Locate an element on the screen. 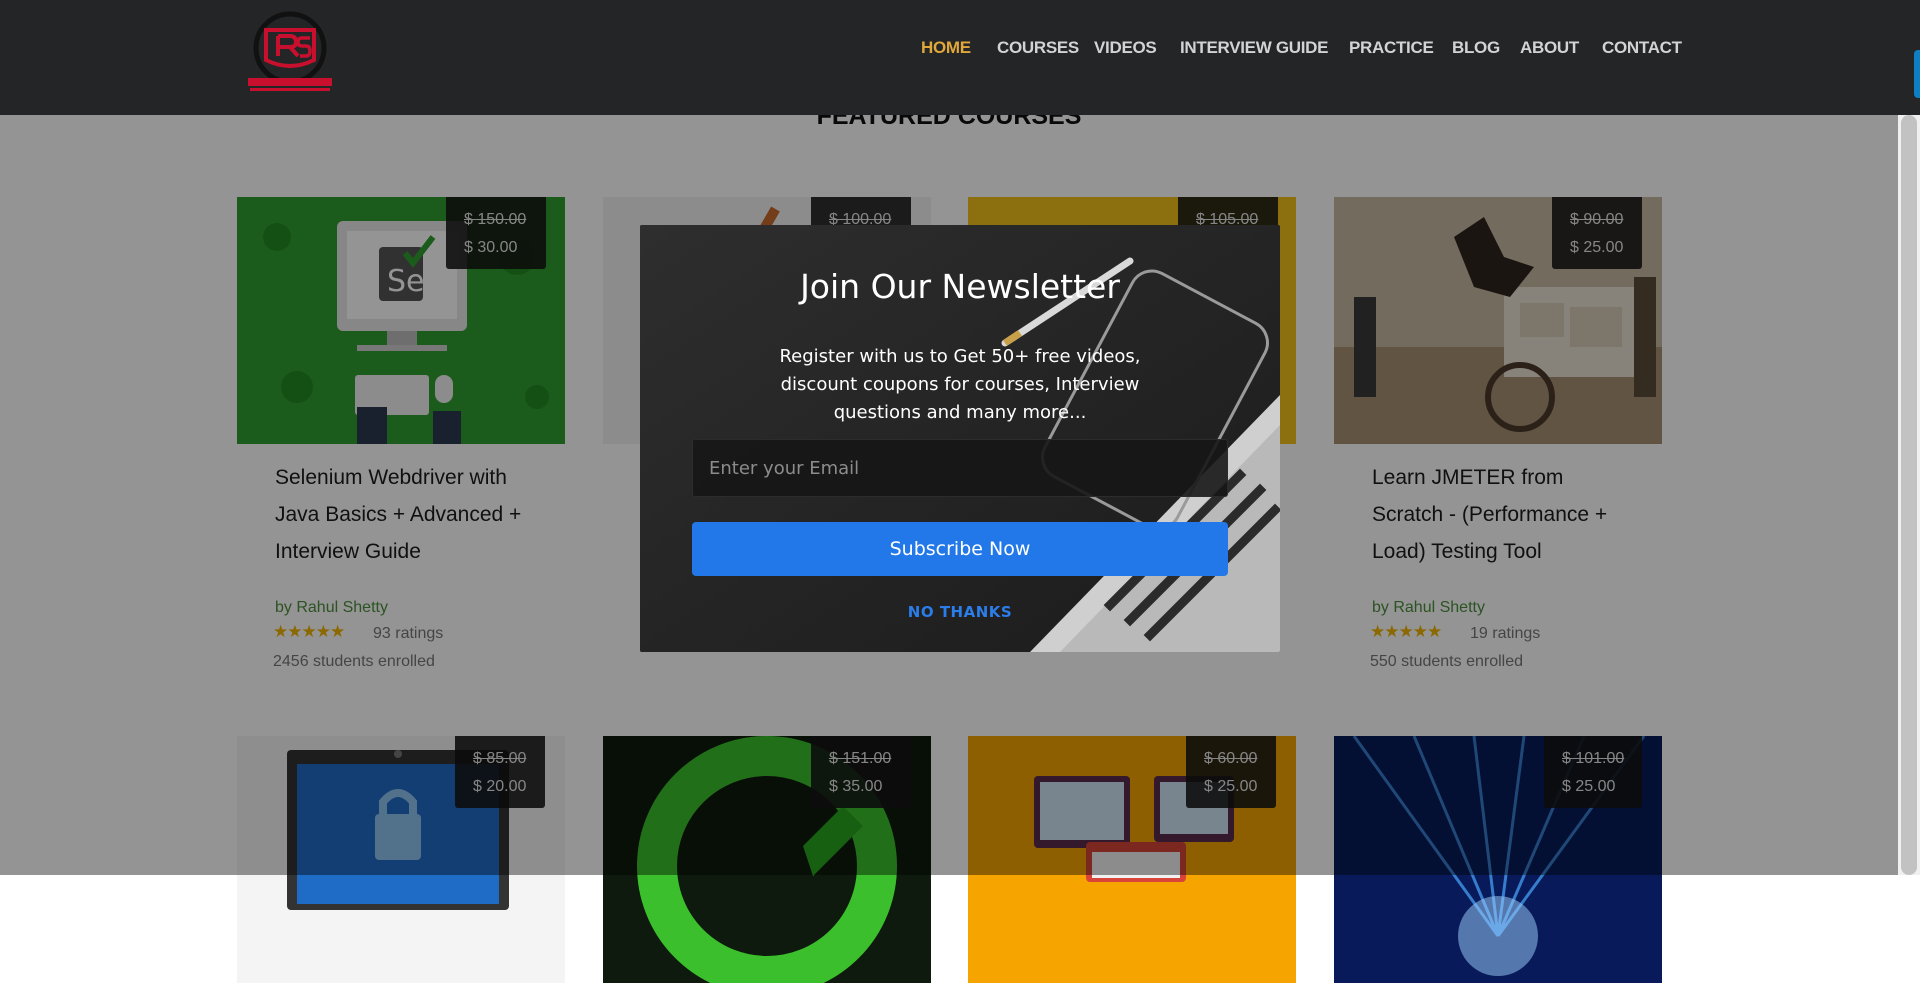  page-scrollbar is located at coordinates (1909, 495).